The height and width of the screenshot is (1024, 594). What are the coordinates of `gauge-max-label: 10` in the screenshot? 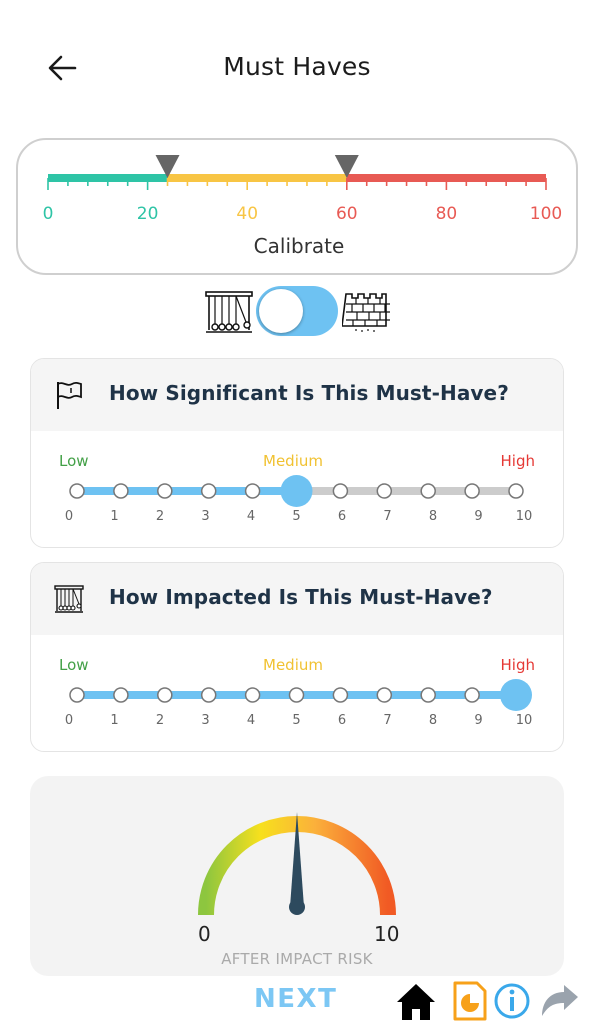 It's located at (387, 934).